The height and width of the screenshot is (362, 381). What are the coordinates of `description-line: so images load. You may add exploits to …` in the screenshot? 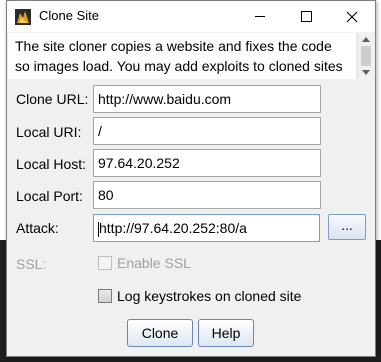 It's located at (179, 66).